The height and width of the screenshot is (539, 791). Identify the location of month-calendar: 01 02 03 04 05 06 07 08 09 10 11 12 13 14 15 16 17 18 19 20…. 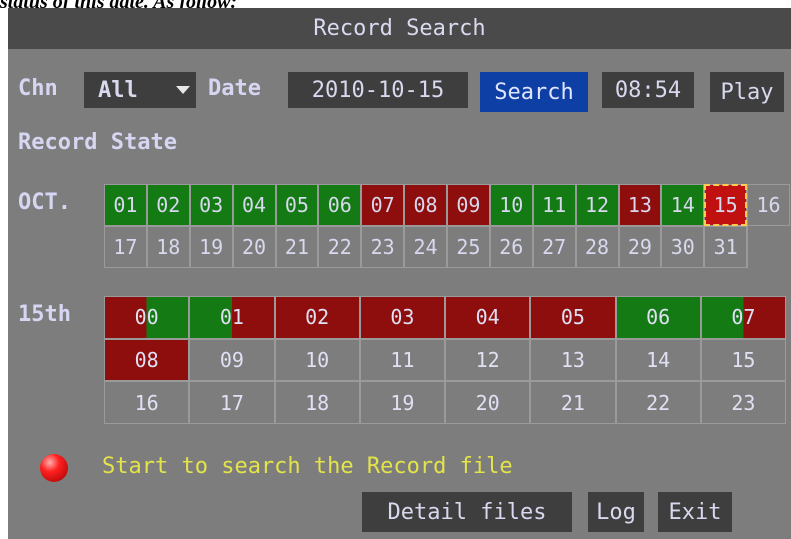
(447, 226).